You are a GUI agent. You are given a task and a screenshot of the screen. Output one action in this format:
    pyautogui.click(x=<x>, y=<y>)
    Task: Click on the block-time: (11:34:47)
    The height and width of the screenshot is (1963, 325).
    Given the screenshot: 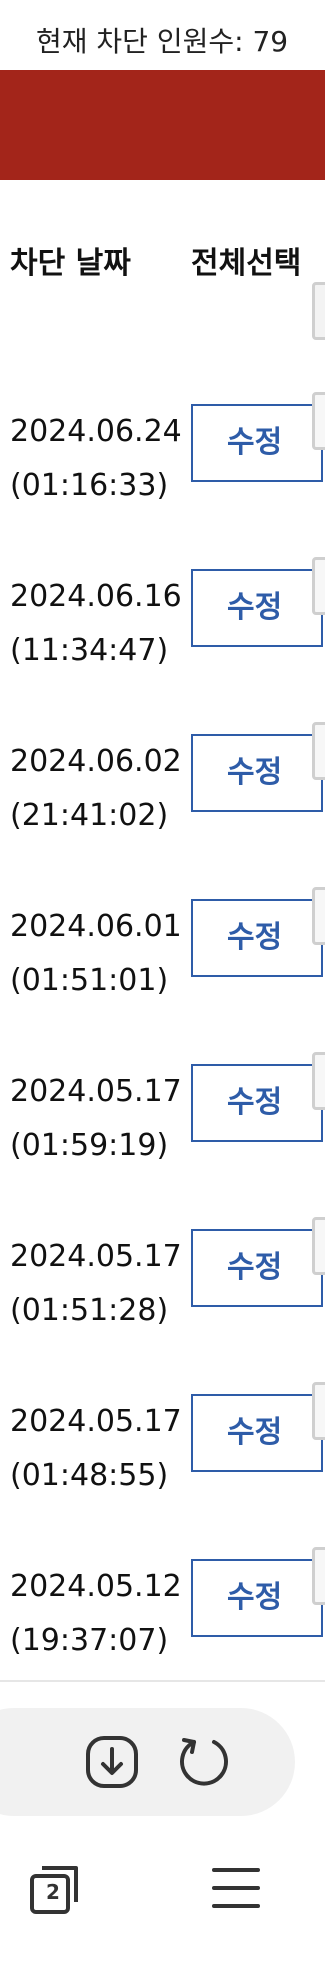 What is the action you would take?
    pyautogui.click(x=89, y=650)
    